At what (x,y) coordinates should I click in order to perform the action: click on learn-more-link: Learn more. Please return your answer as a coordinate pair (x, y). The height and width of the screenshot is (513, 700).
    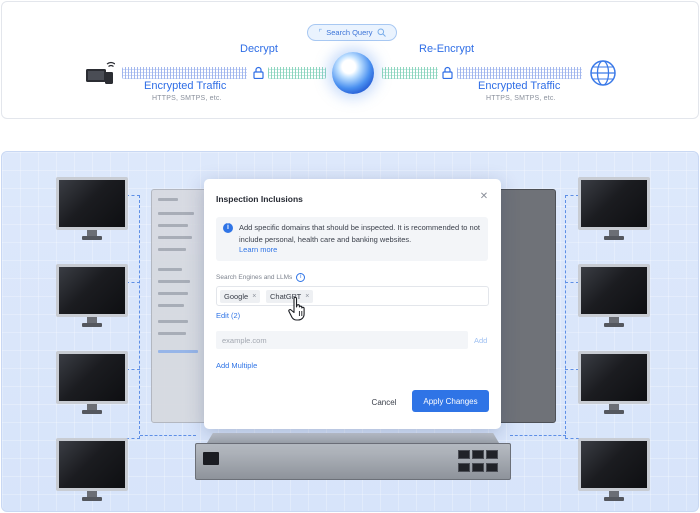
    Looking at the image, I should click on (258, 249).